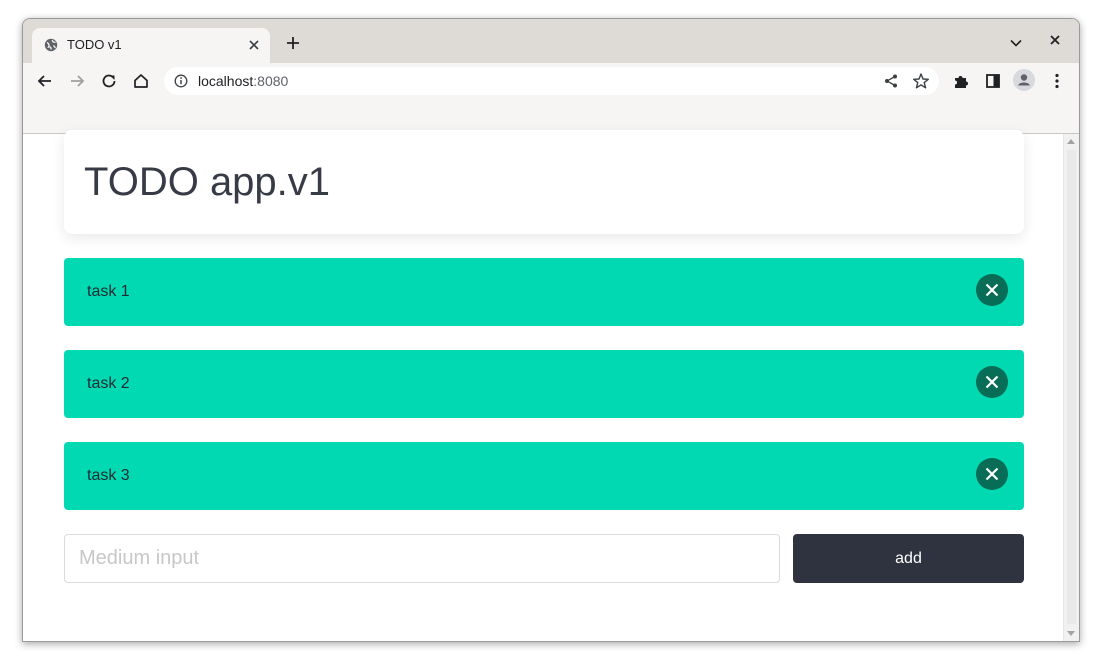 The image size is (1100, 666). I want to click on scrollbar, so click(1071, 387).